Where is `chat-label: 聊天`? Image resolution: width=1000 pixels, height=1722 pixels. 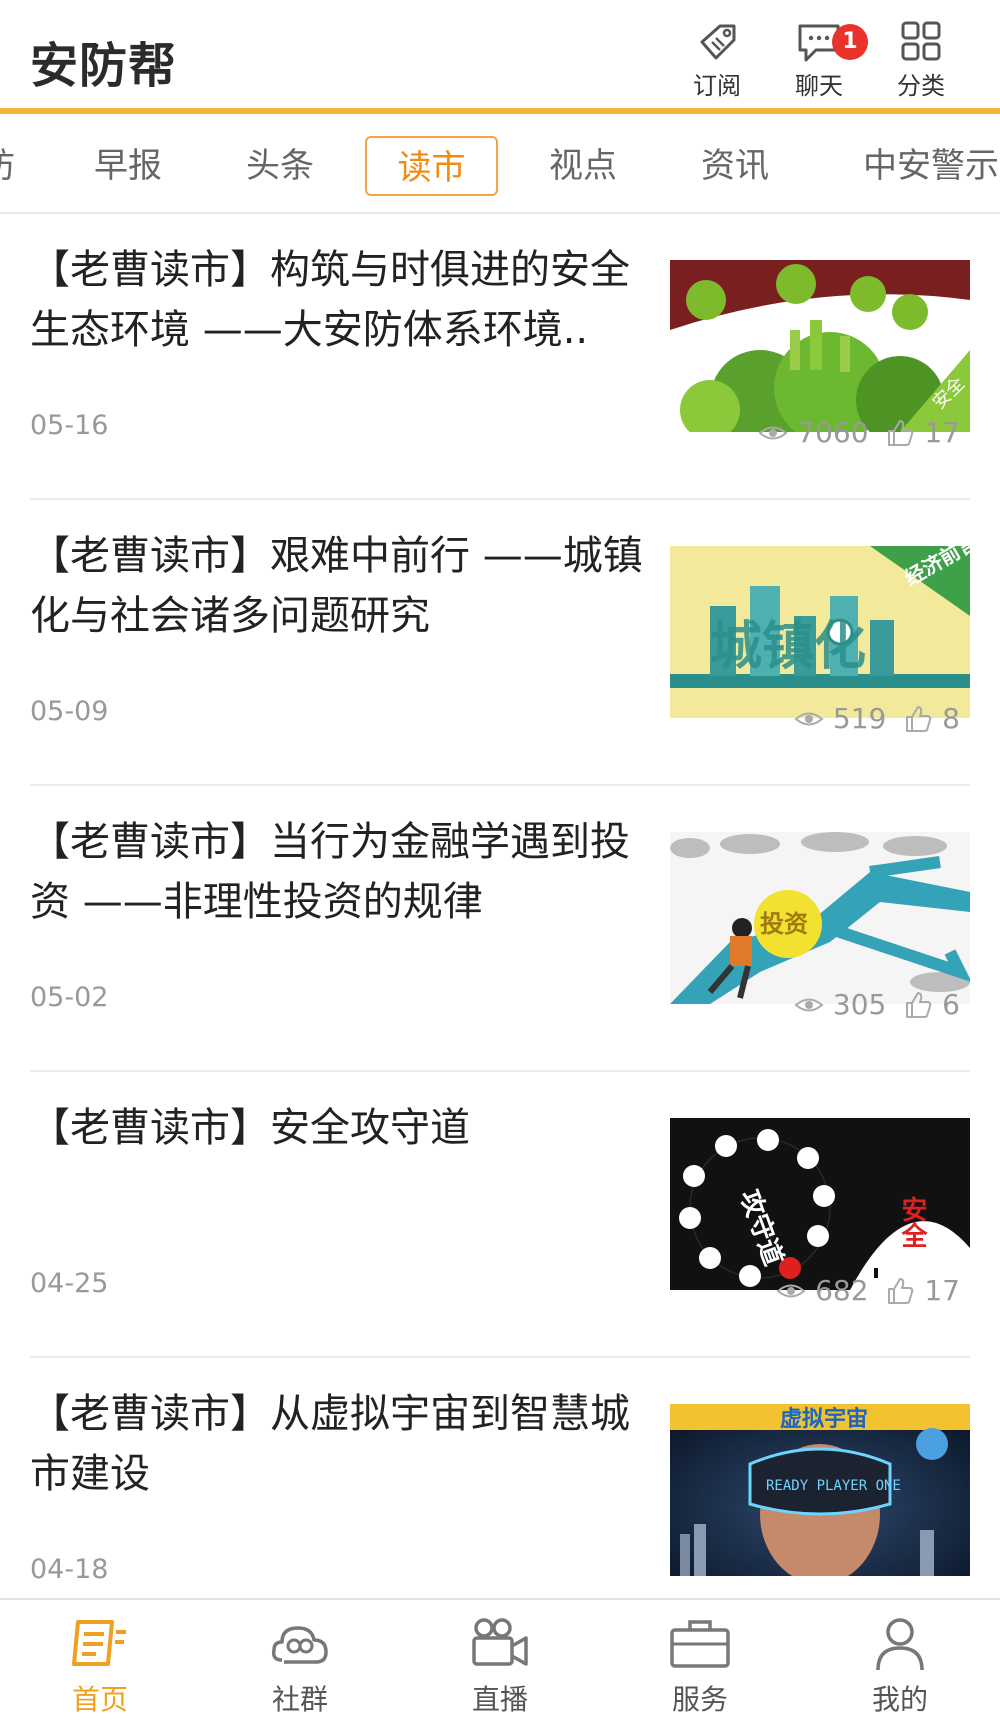
chat-label: 聊天 is located at coordinates (819, 86).